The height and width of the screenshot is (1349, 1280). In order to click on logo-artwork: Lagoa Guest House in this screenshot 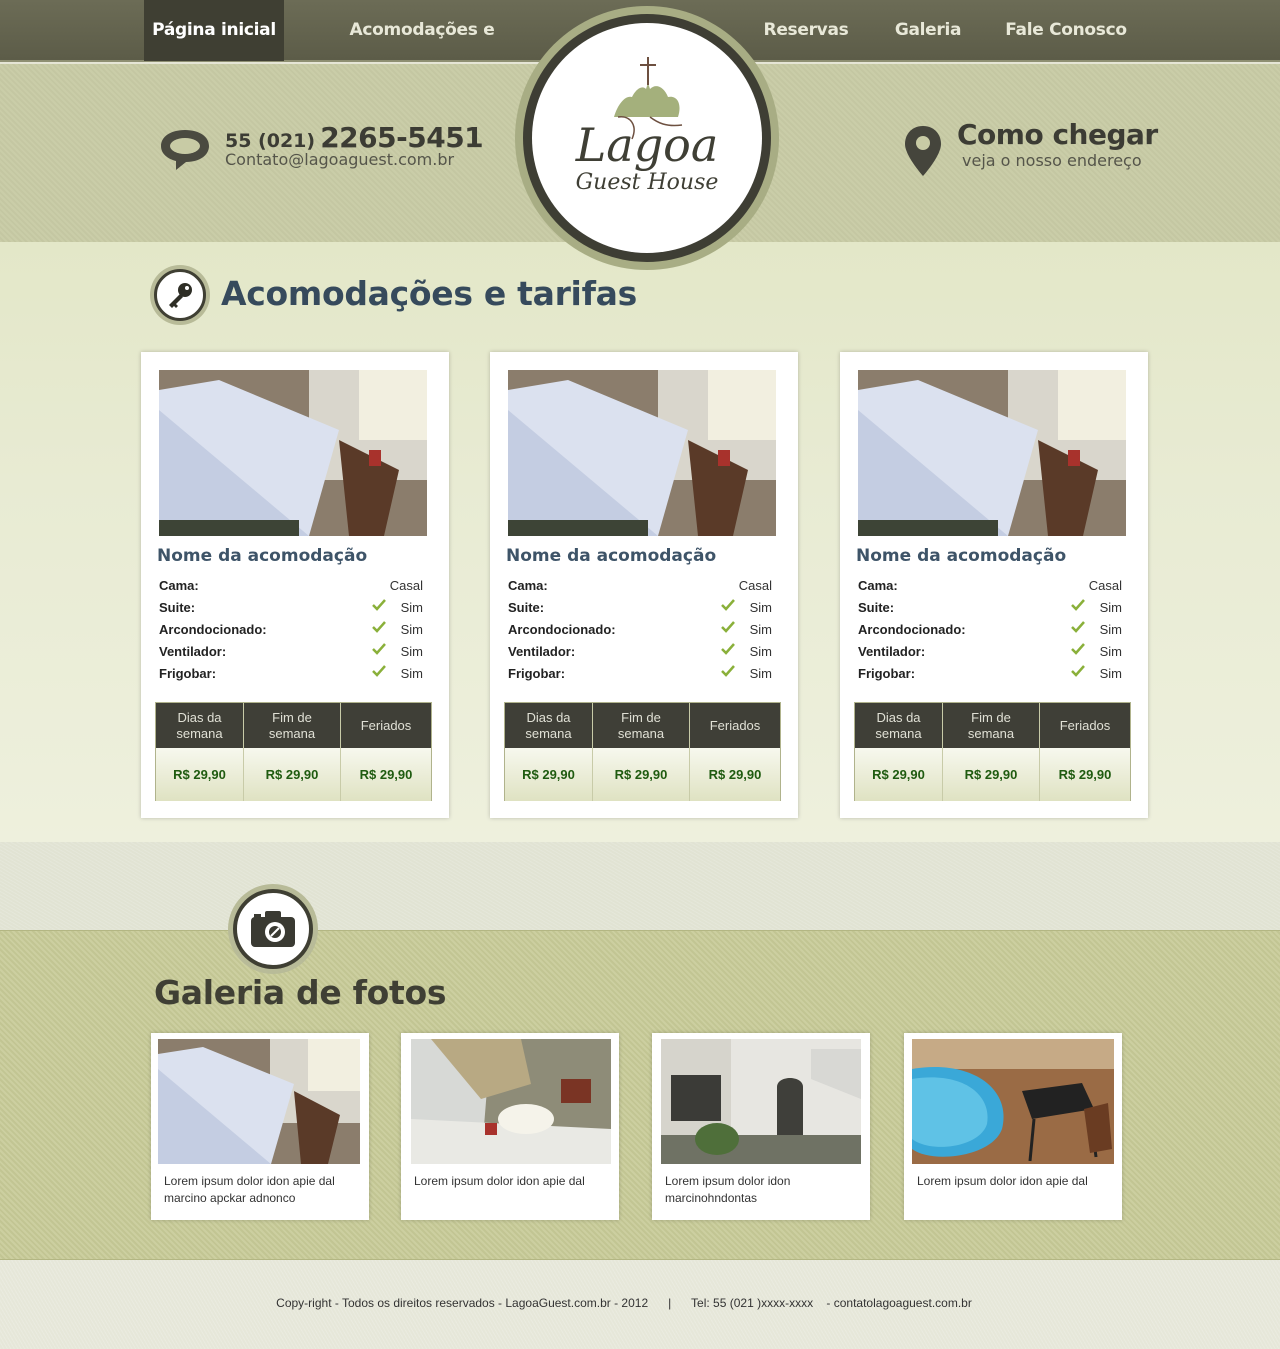, I will do `click(647, 126)`.